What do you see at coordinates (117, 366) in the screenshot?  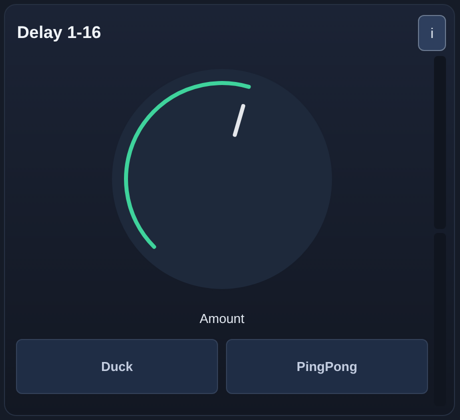 I see `toggle-button: Duck` at bounding box center [117, 366].